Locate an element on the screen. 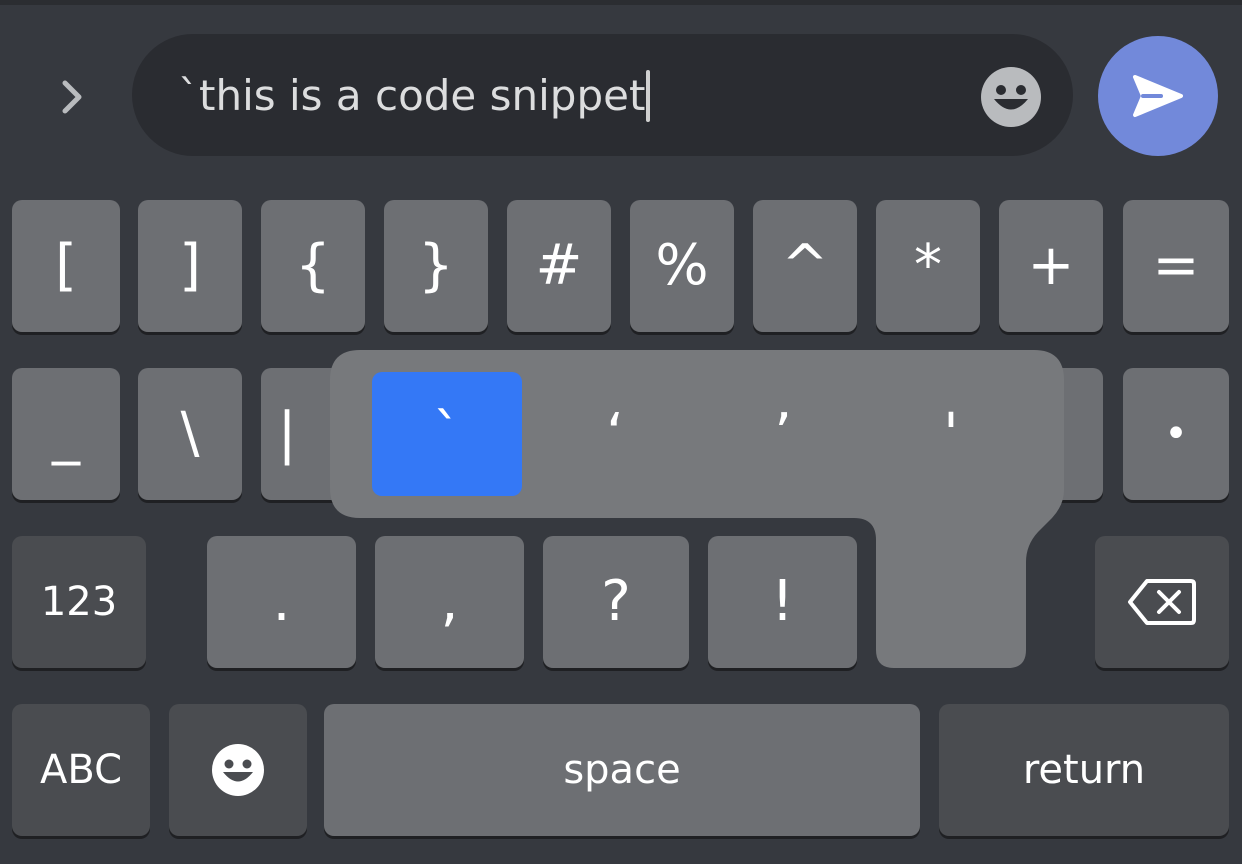  accent-option-label: ` is located at coordinates (447, 434).